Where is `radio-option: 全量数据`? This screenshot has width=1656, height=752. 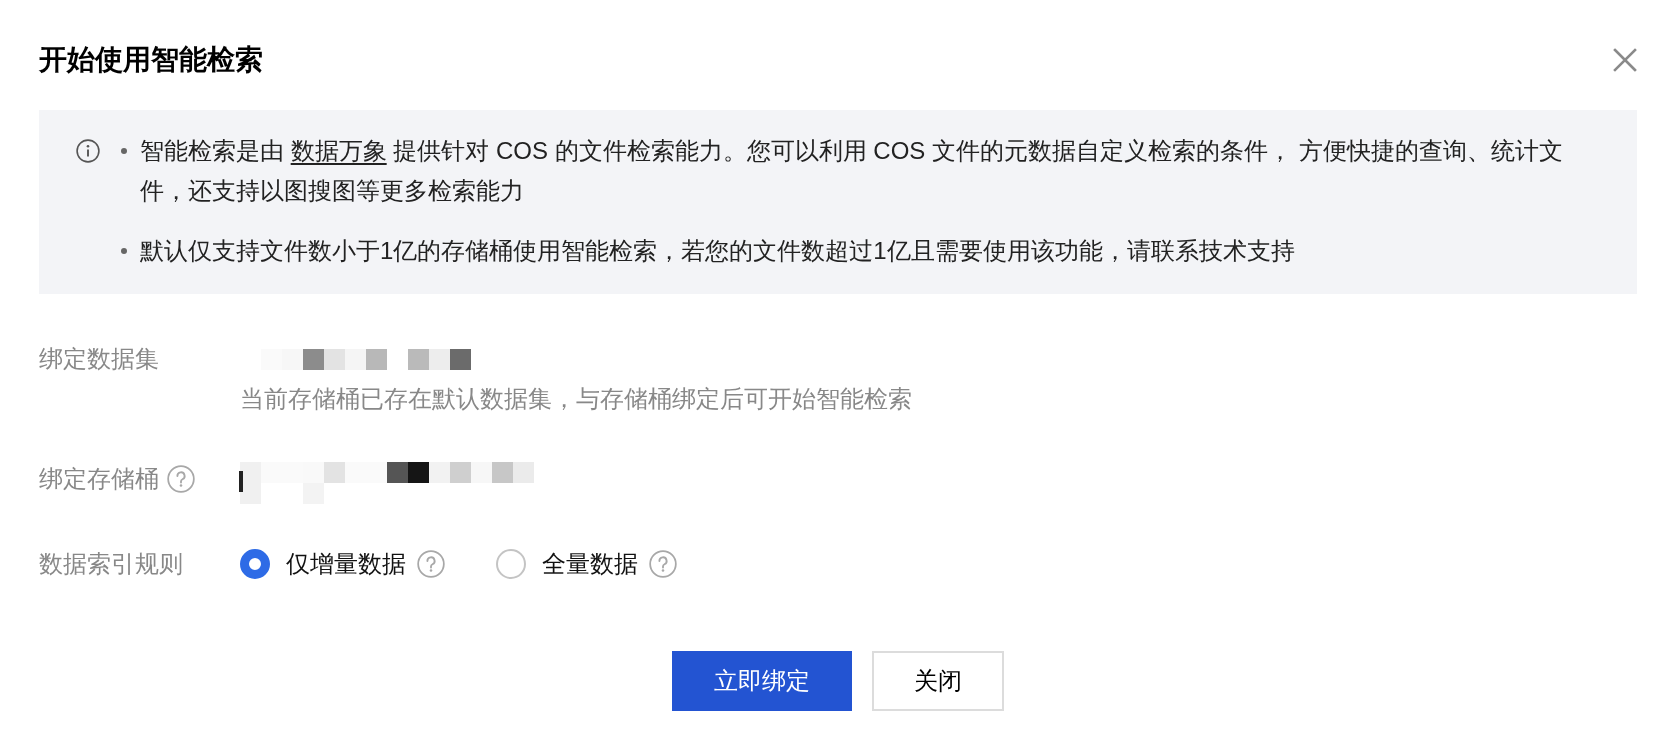
radio-option: 全量数据 is located at coordinates (567, 564).